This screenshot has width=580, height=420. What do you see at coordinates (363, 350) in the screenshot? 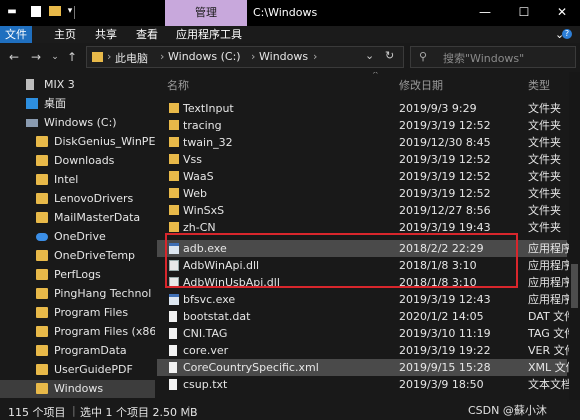
I see `file-row: core.ver 2019/3/19 19:22 VER 文件` at bounding box center [363, 350].